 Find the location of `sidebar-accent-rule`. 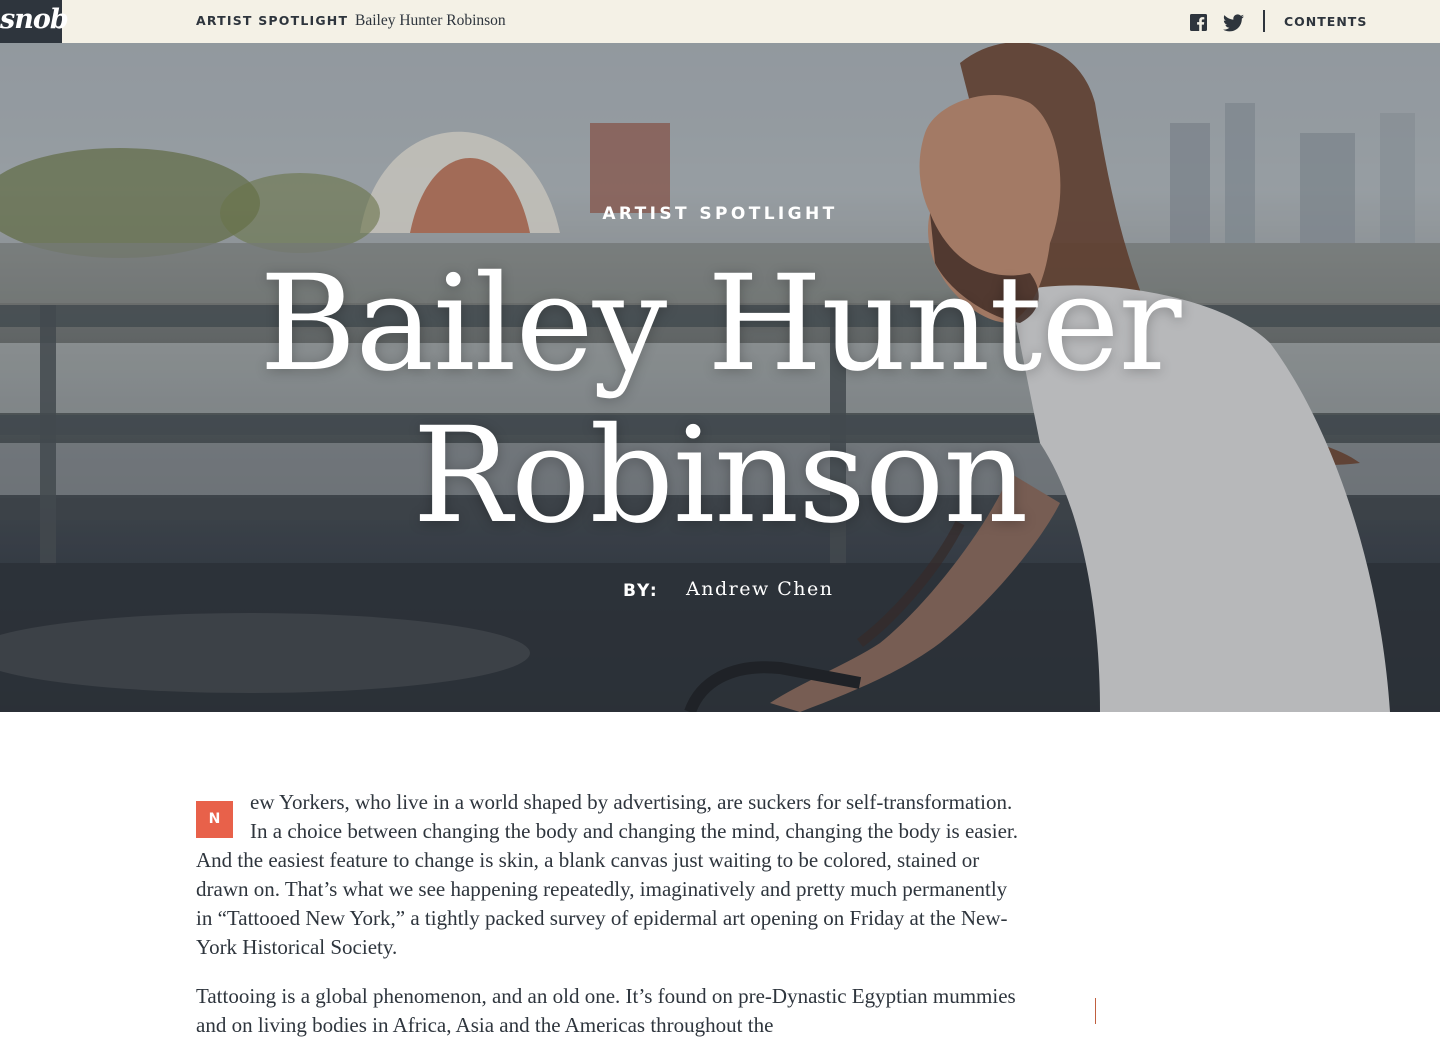

sidebar-accent-rule is located at coordinates (1095, 1011).